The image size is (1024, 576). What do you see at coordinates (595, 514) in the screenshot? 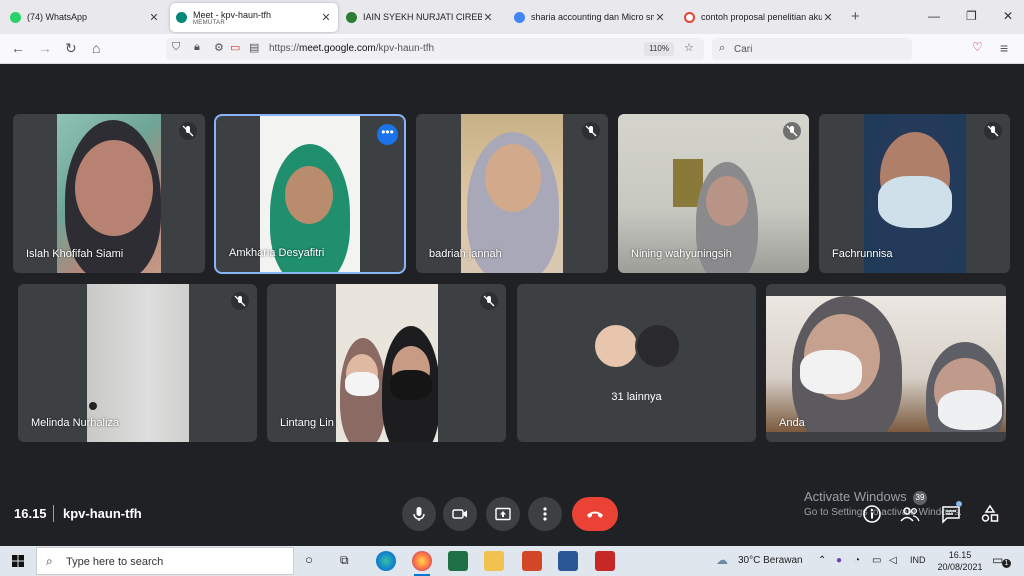
I see `end-call-button` at bounding box center [595, 514].